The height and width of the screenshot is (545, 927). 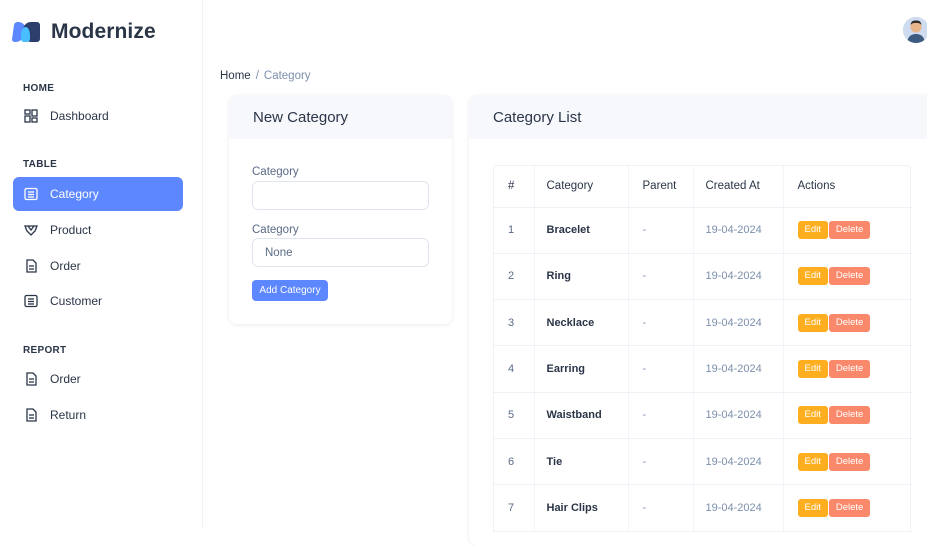 I want to click on sidebar-item-product: Product, so click(x=98, y=230).